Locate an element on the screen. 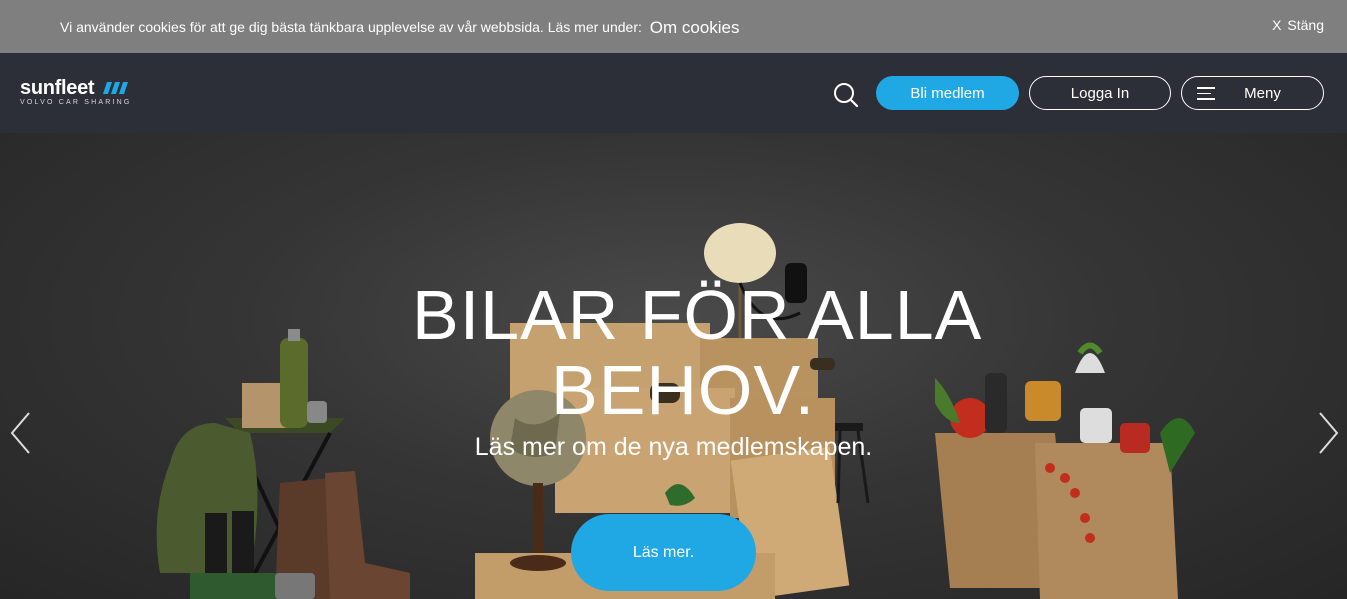 This screenshot has width=1347, height=599. hamburger-icon is located at coordinates (1206, 94).